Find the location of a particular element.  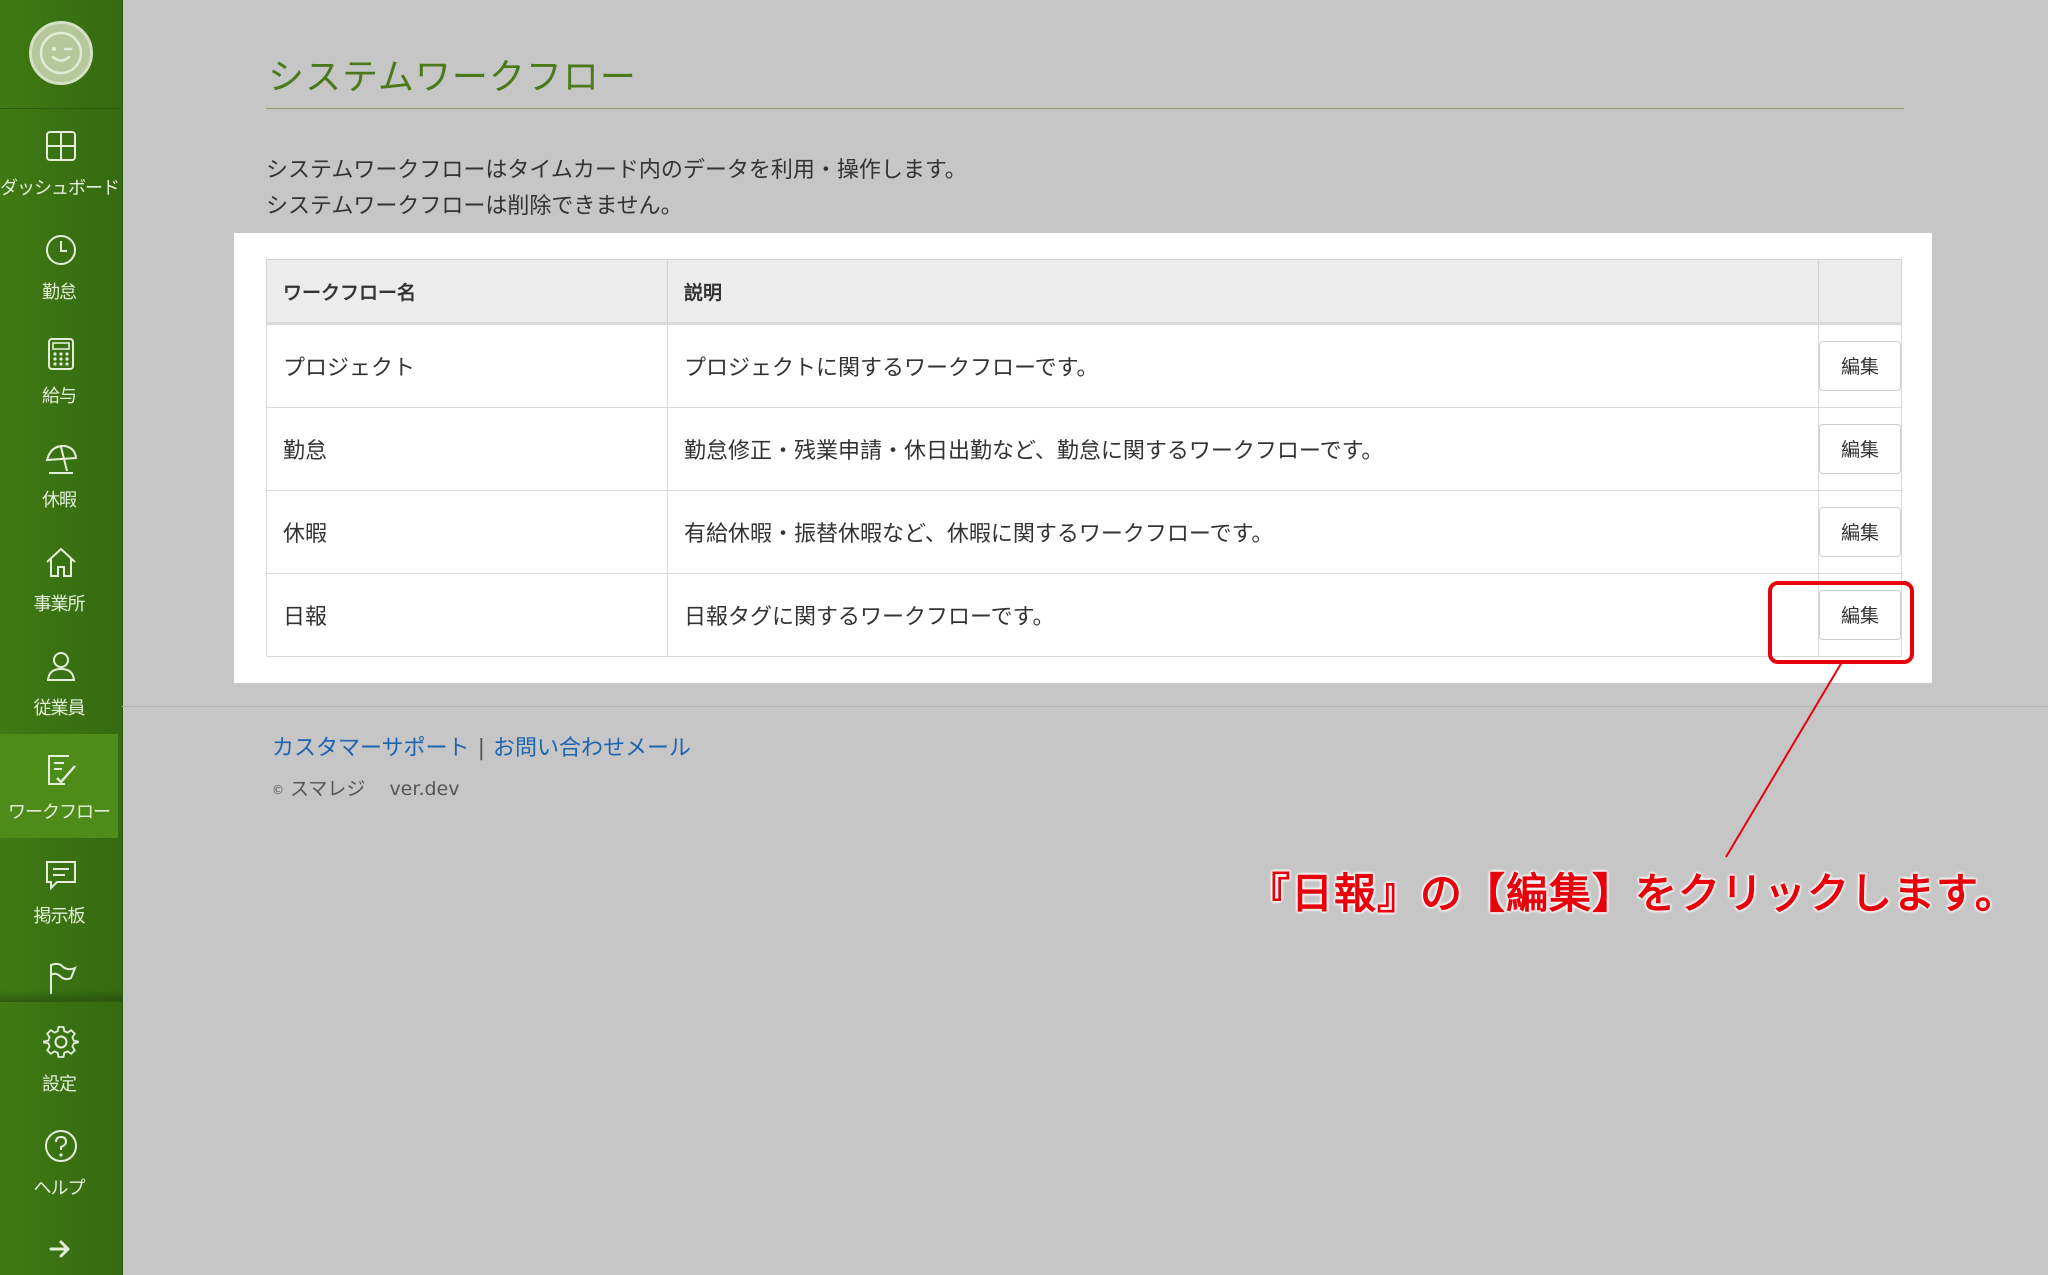

sidebar-item-help: ヘルプ is located at coordinates (59, 1162).